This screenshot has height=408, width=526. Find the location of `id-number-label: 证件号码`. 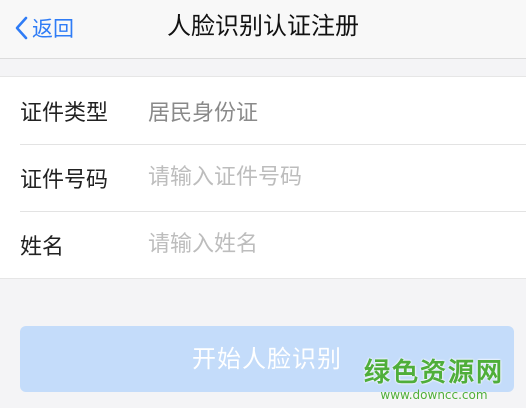

id-number-label: 证件号码 is located at coordinates (64, 180).